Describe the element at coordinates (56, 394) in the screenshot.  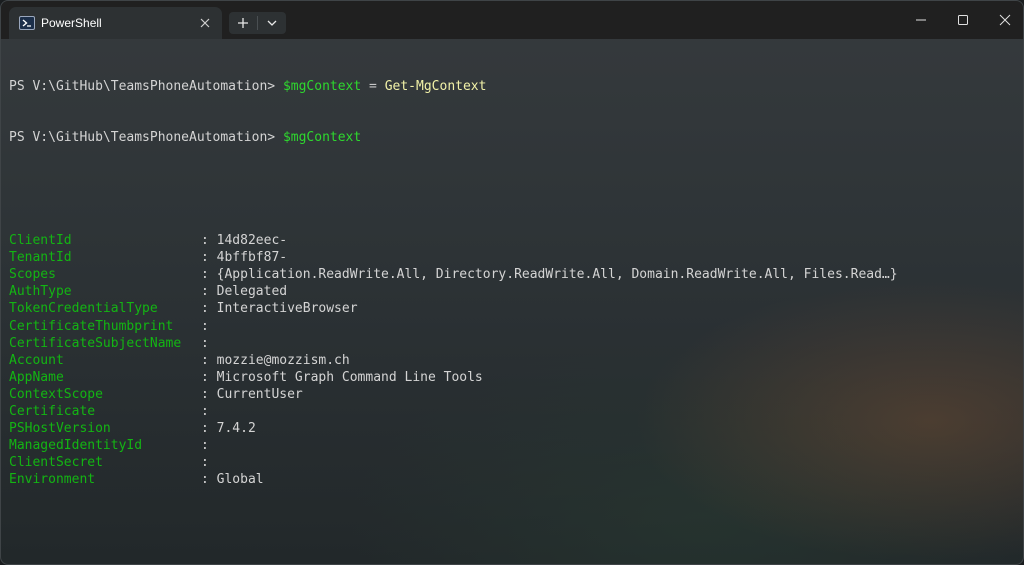
I see `property-key: ContextScope` at that location.